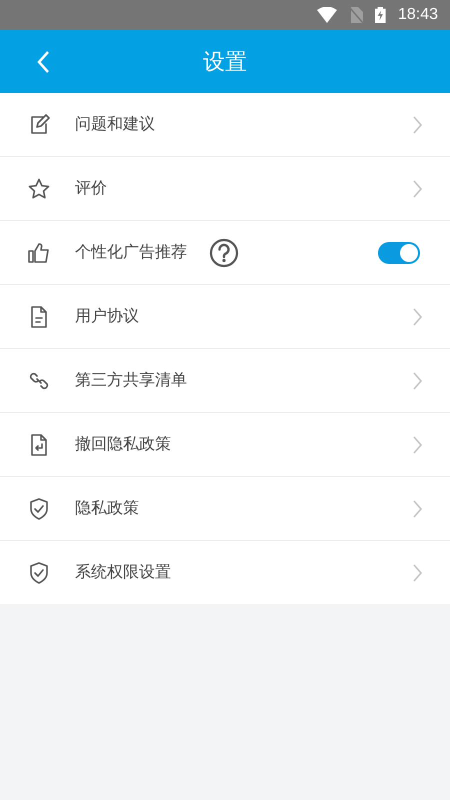 The image size is (450, 800). Describe the element at coordinates (107, 316) in the screenshot. I see `item-label: 用户协议` at that location.